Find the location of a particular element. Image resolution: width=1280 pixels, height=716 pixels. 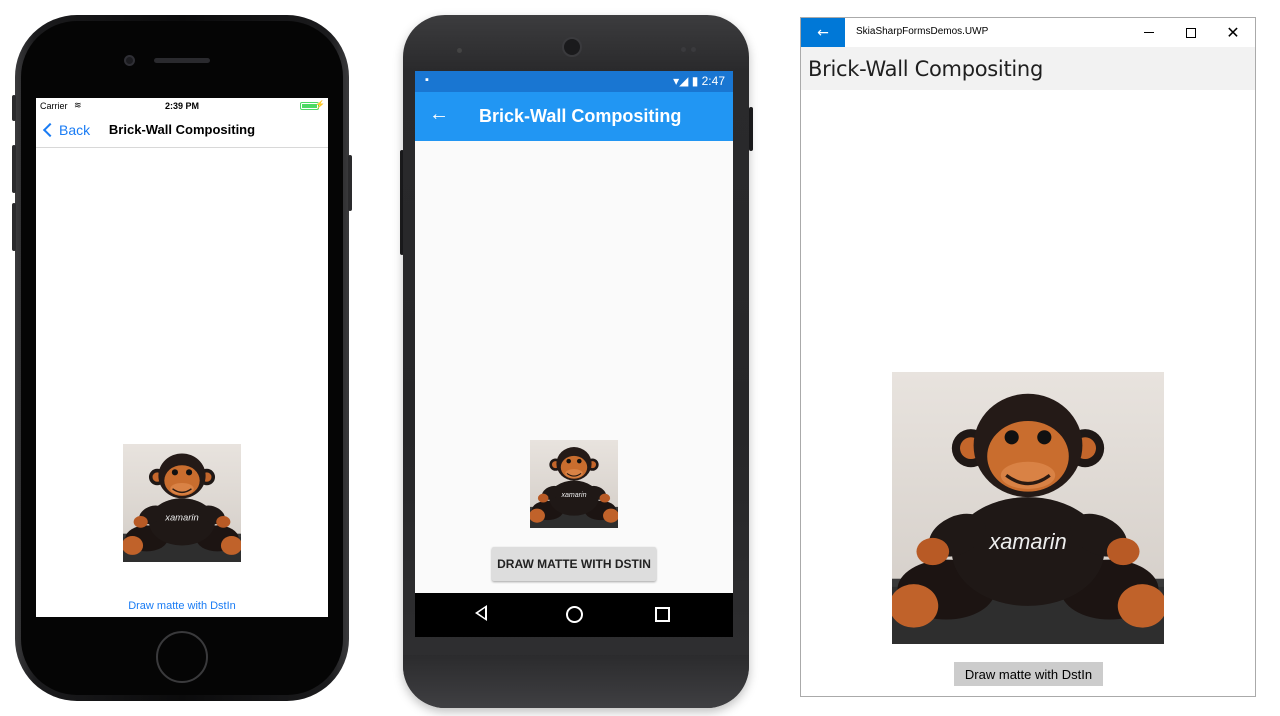

close-icon: ✕ is located at coordinates (1233, 32).